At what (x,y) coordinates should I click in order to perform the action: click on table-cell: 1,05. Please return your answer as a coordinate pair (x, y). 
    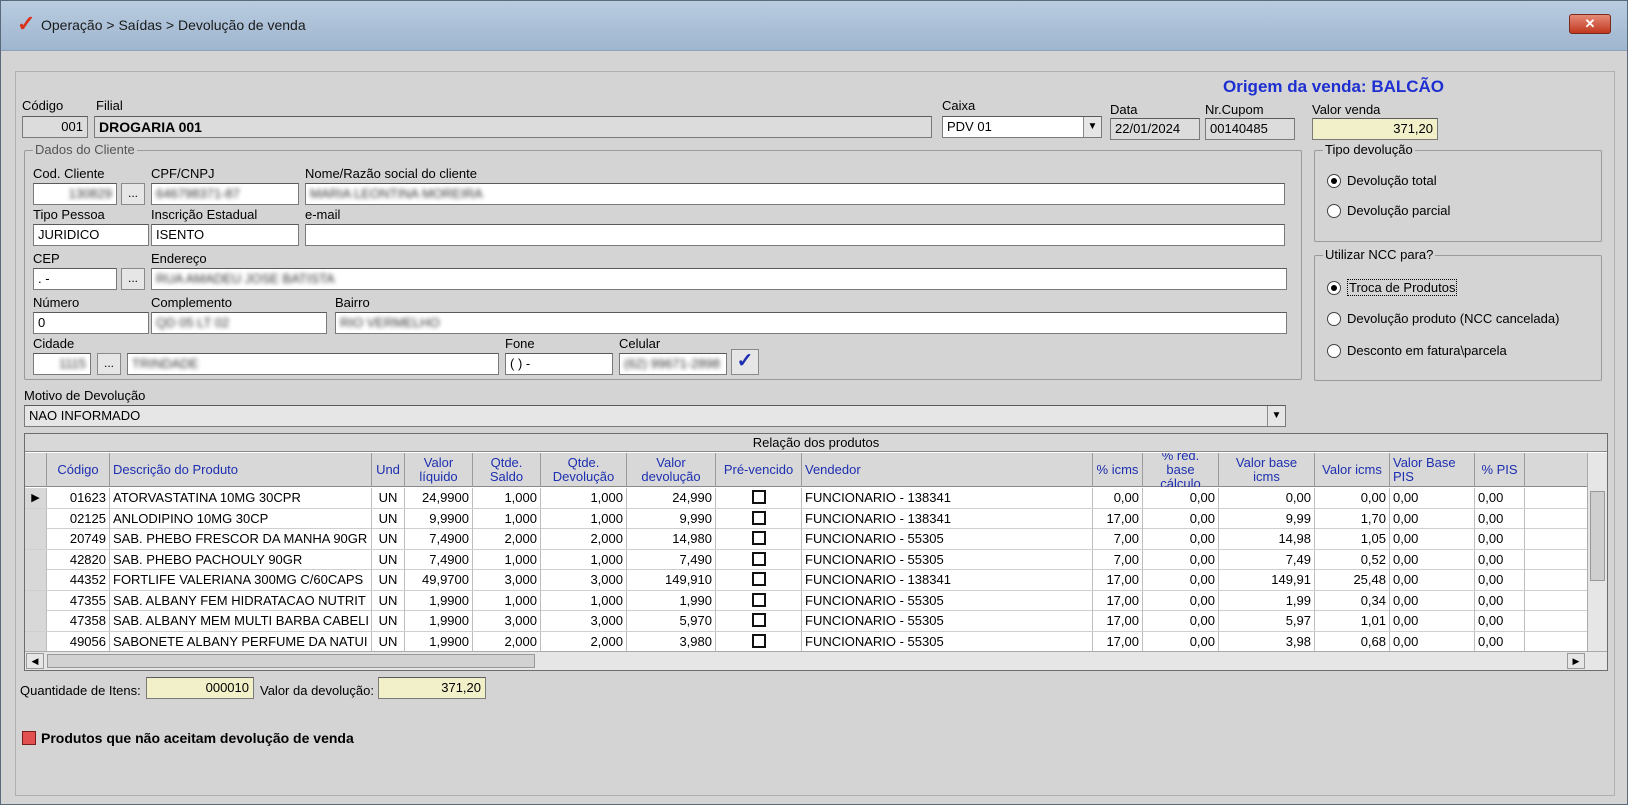
    Looking at the image, I should click on (1352, 539).